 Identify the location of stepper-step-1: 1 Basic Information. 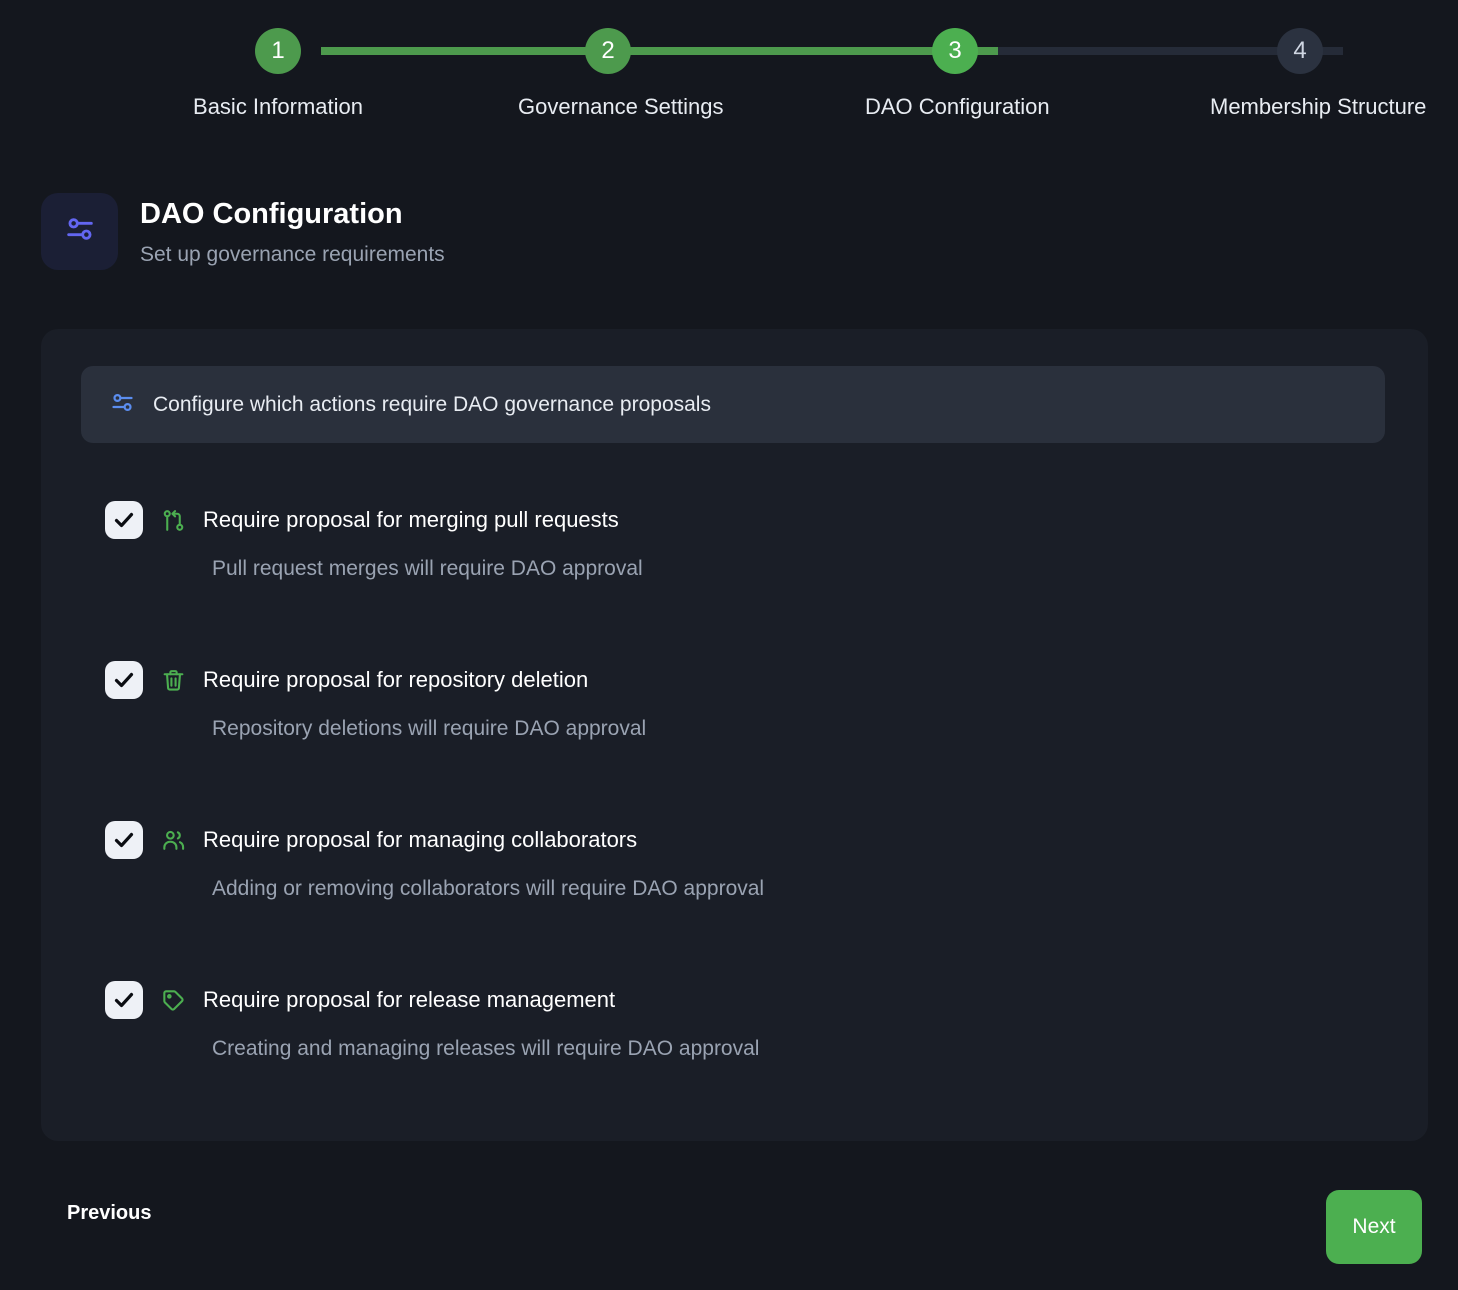
(278, 74).